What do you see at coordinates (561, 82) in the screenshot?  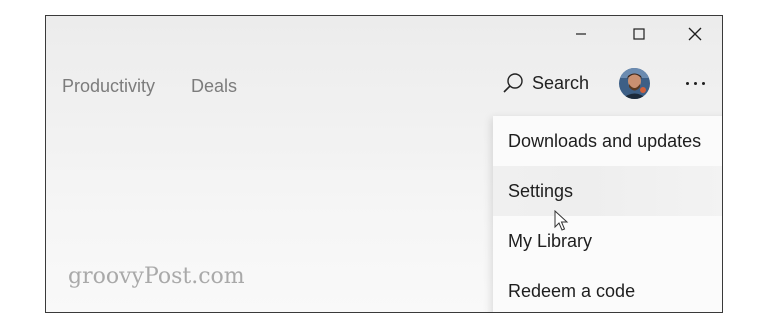 I see `search-label: Search` at bounding box center [561, 82].